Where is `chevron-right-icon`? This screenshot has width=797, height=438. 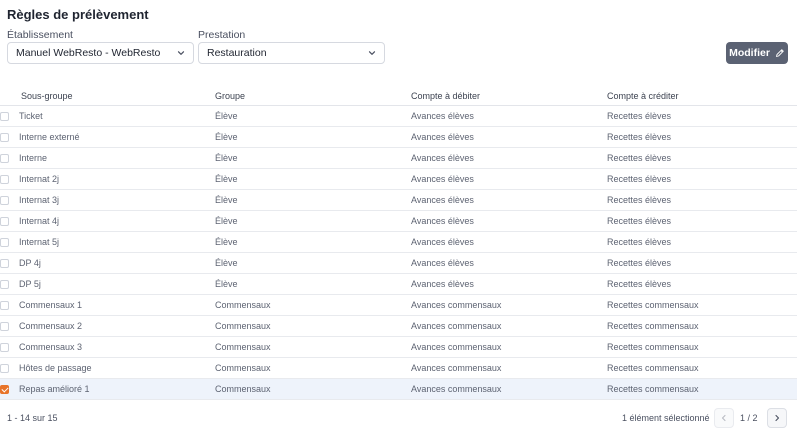
chevron-right-icon is located at coordinates (777, 418).